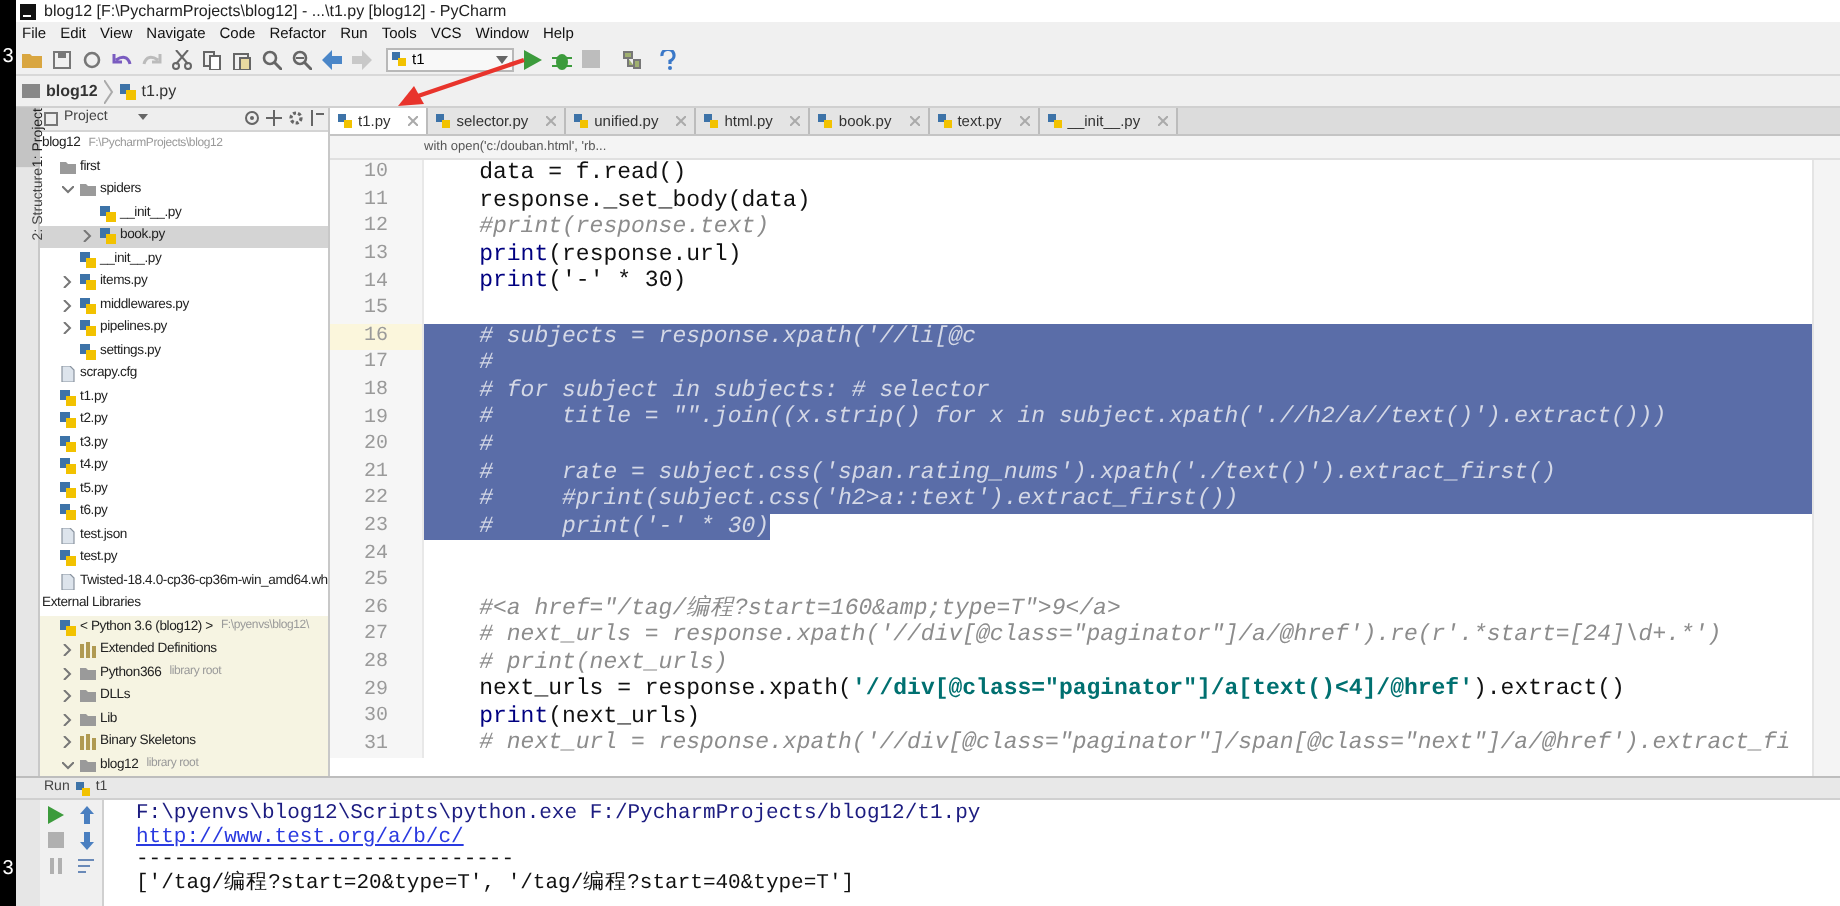  Describe the element at coordinates (463, 82) in the screenshot. I see `annotation-arrow` at that location.